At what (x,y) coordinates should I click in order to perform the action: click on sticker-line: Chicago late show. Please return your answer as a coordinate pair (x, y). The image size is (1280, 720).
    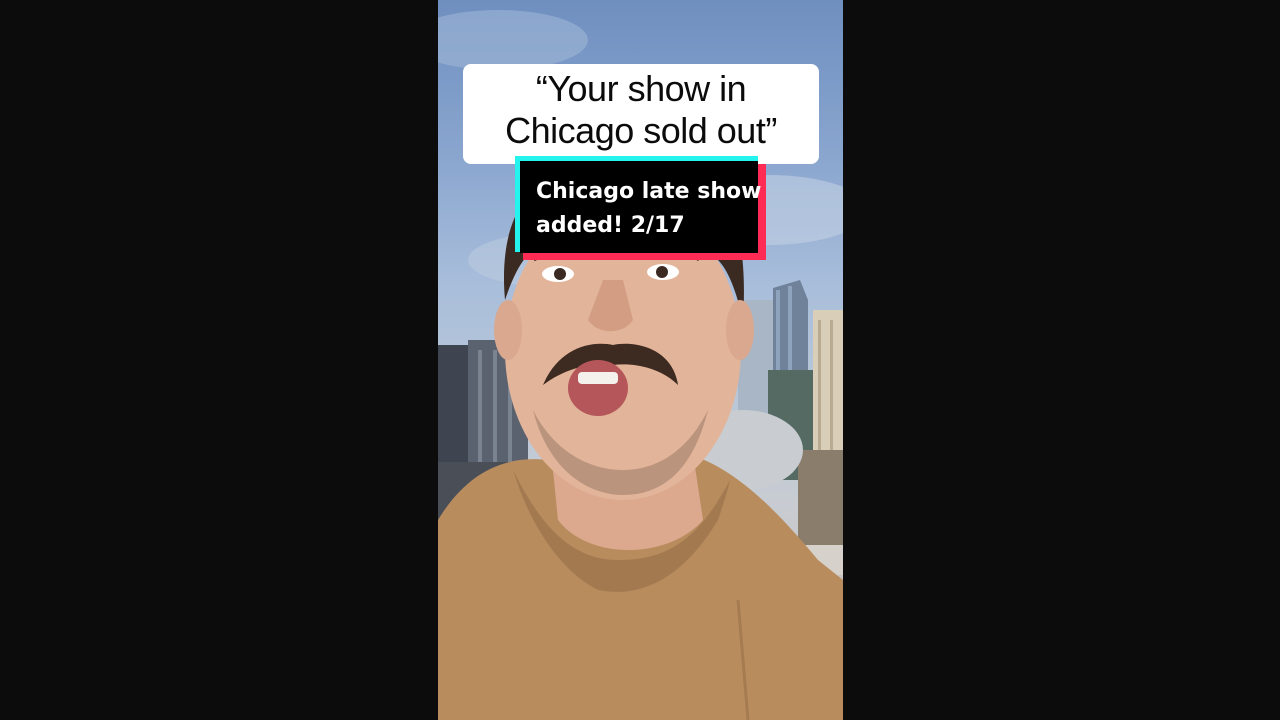
    Looking at the image, I should click on (649, 191).